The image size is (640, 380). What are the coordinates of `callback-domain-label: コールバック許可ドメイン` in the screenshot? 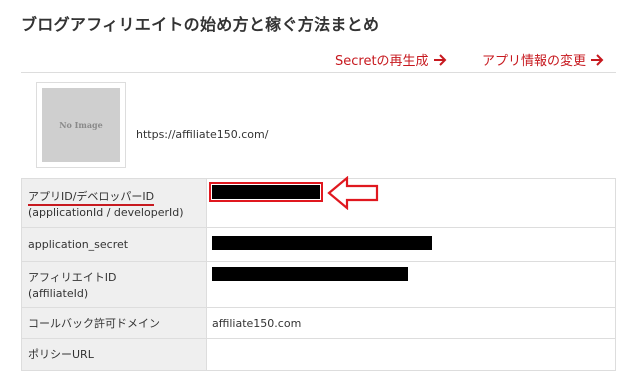 It's located at (94, 323).